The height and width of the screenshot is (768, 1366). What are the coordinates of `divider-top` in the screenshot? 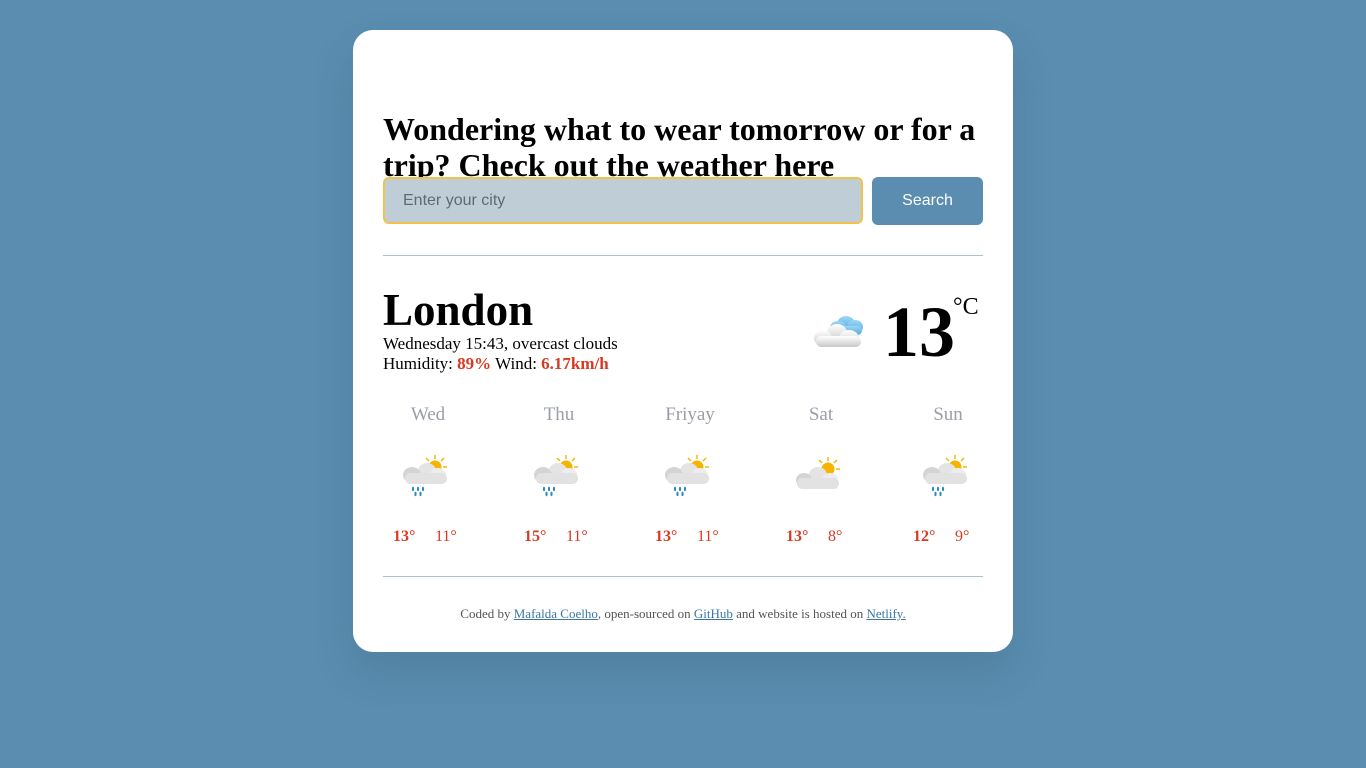 It's located at (683, 255).